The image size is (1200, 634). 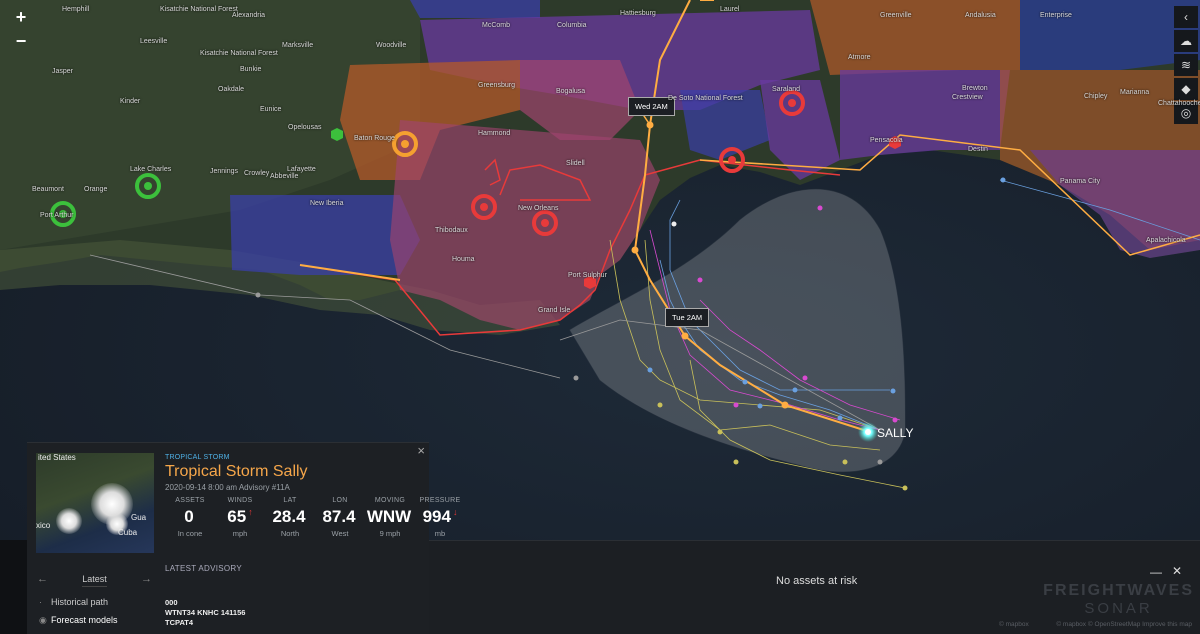 I want to click on stat-moving: MOVING WNW 9 mph, so click(x=389, y=517).